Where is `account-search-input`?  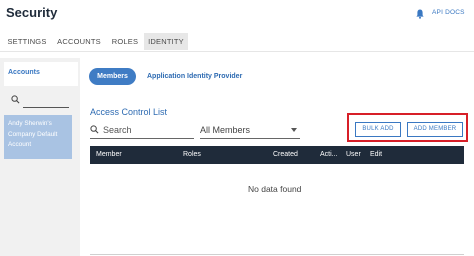
account-search-input is located at coordinates (46, 107).